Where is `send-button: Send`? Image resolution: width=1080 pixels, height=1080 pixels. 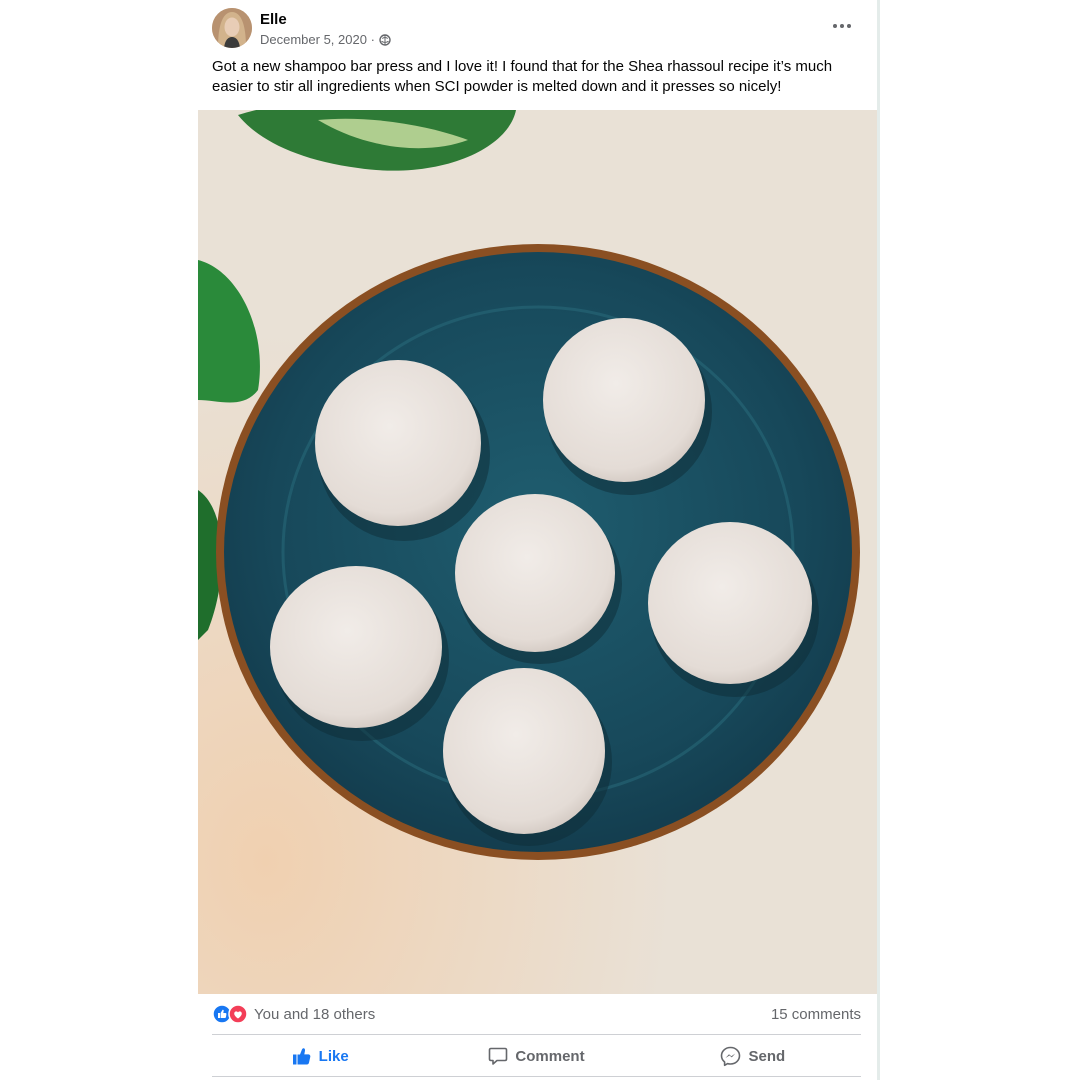
send-button: Send is located at coordinates (753, 1056).